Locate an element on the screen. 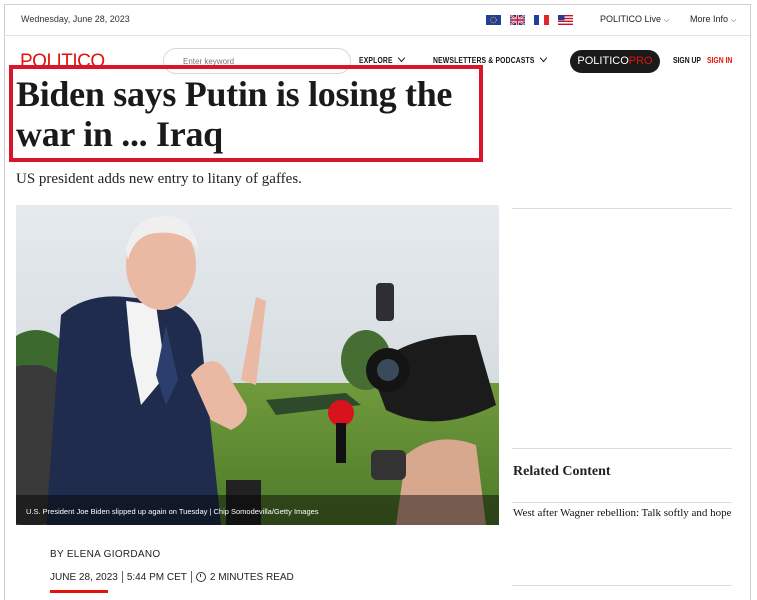 This screenshot has width=757, height=600. pro-suffix: PRO is located at coordinates (640, 61).